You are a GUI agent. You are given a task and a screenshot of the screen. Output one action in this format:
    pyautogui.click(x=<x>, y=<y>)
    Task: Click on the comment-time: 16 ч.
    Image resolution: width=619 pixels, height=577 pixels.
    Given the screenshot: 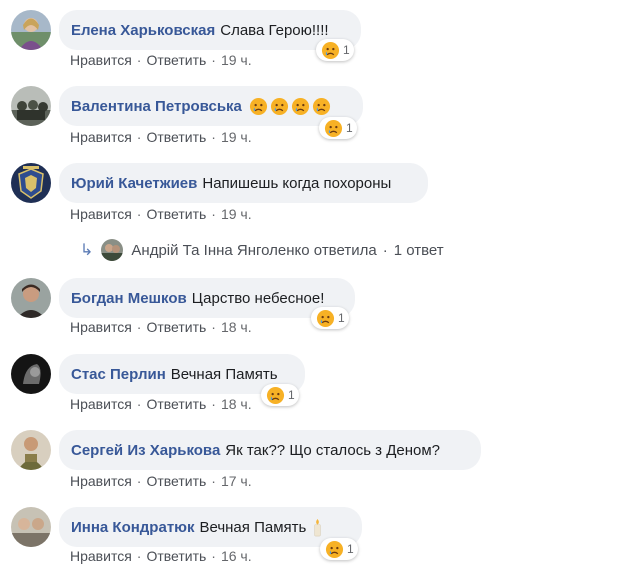 What is the action you would take?
    pyautogui.click(x=236, y=556)
    